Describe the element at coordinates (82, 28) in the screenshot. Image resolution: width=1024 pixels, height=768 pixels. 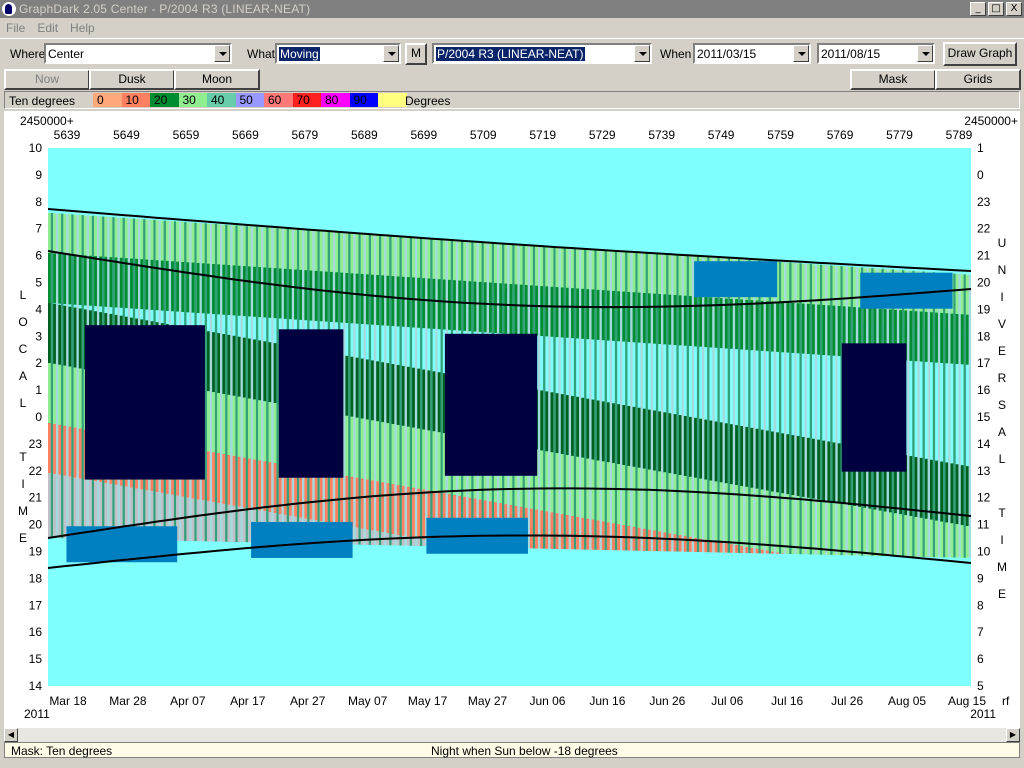
I see `menu-help: Help` at that location.